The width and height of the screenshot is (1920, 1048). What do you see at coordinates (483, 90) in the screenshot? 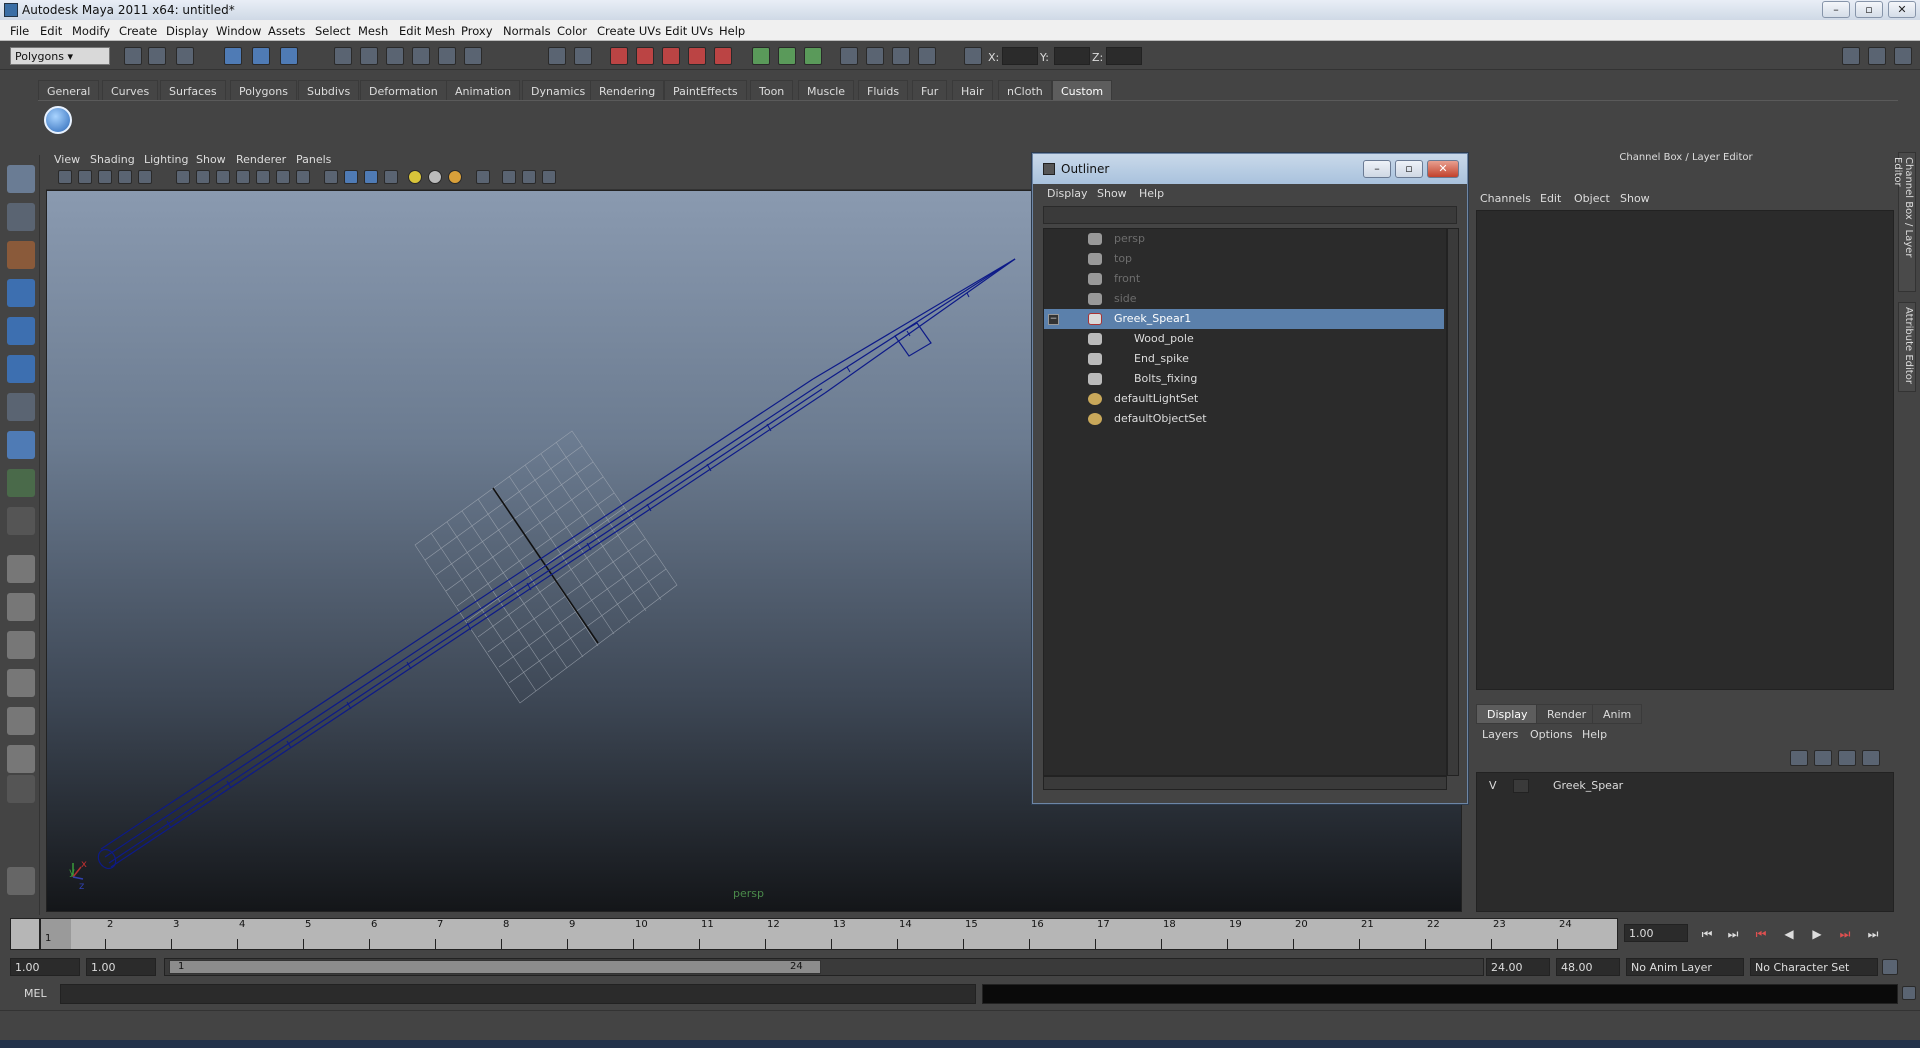
I see `shelf-tab-animation: Animation` at bounding box center [483, 90].